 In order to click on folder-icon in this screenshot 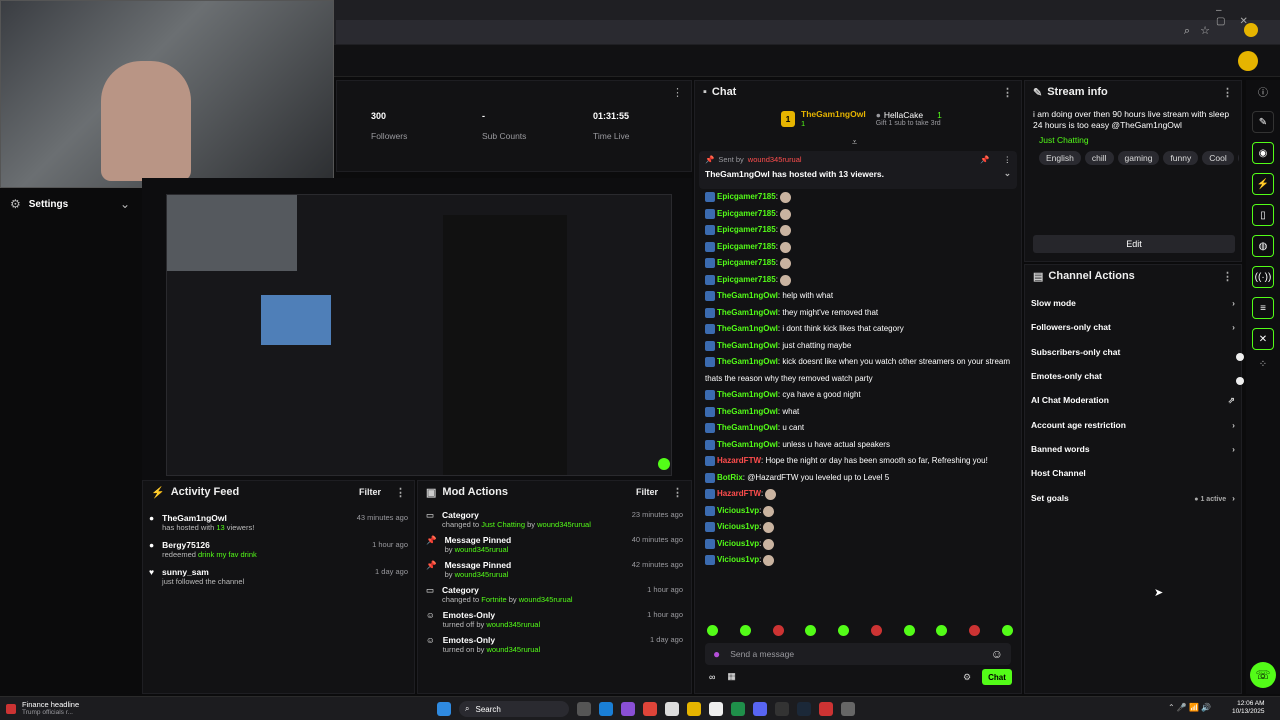, I will do `click(694, 709)`.